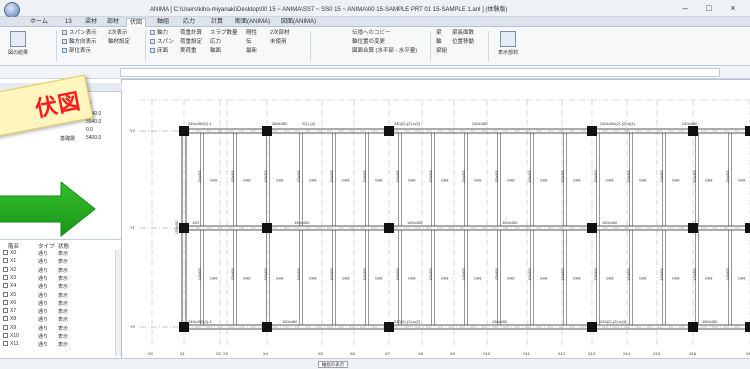 The image size is (750, 369). I want to click on gridline-name: X9, so click(13, 327).